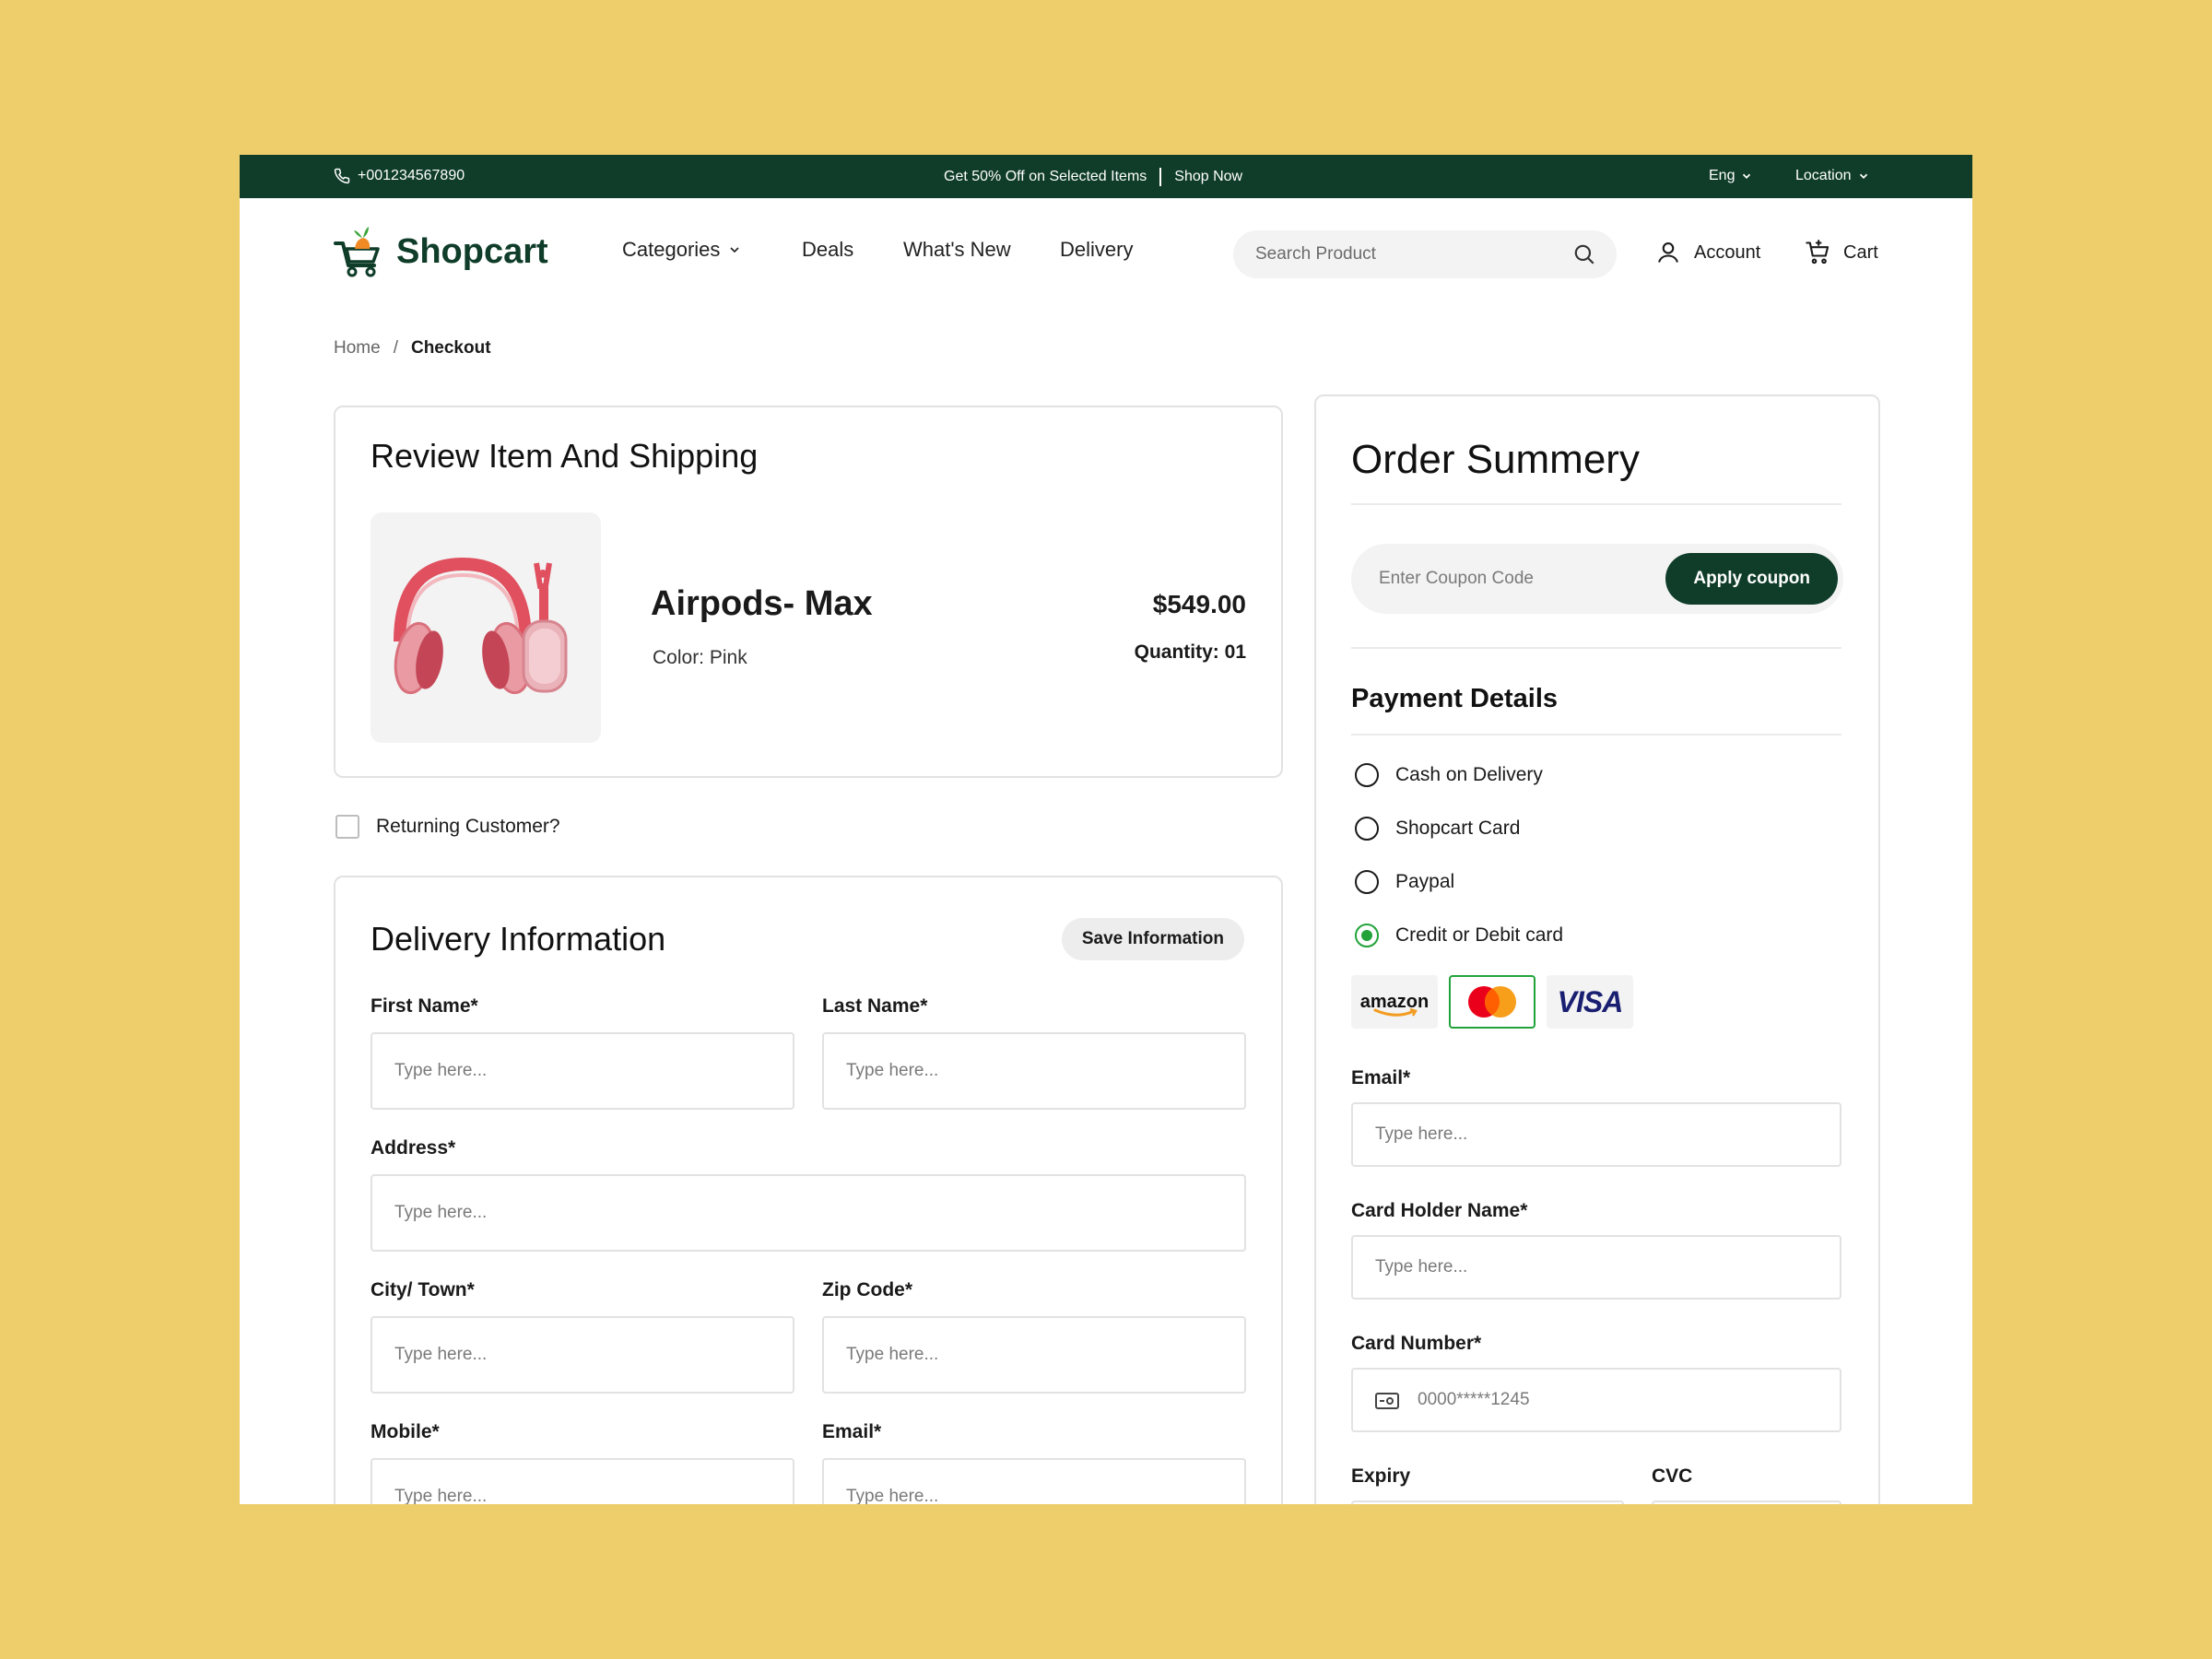 This screenshot has height=1659, width=2212. What do you see at coordinates (762, 603) in the screenshot?
I see `product-name: Airpods- Max` at bounding box center [762, 603].